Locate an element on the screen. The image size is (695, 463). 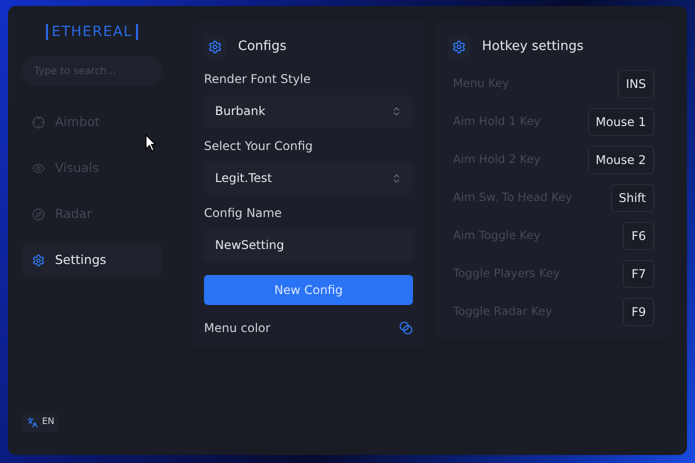
input-field: NewSetting is located at coordinates (308, 245).